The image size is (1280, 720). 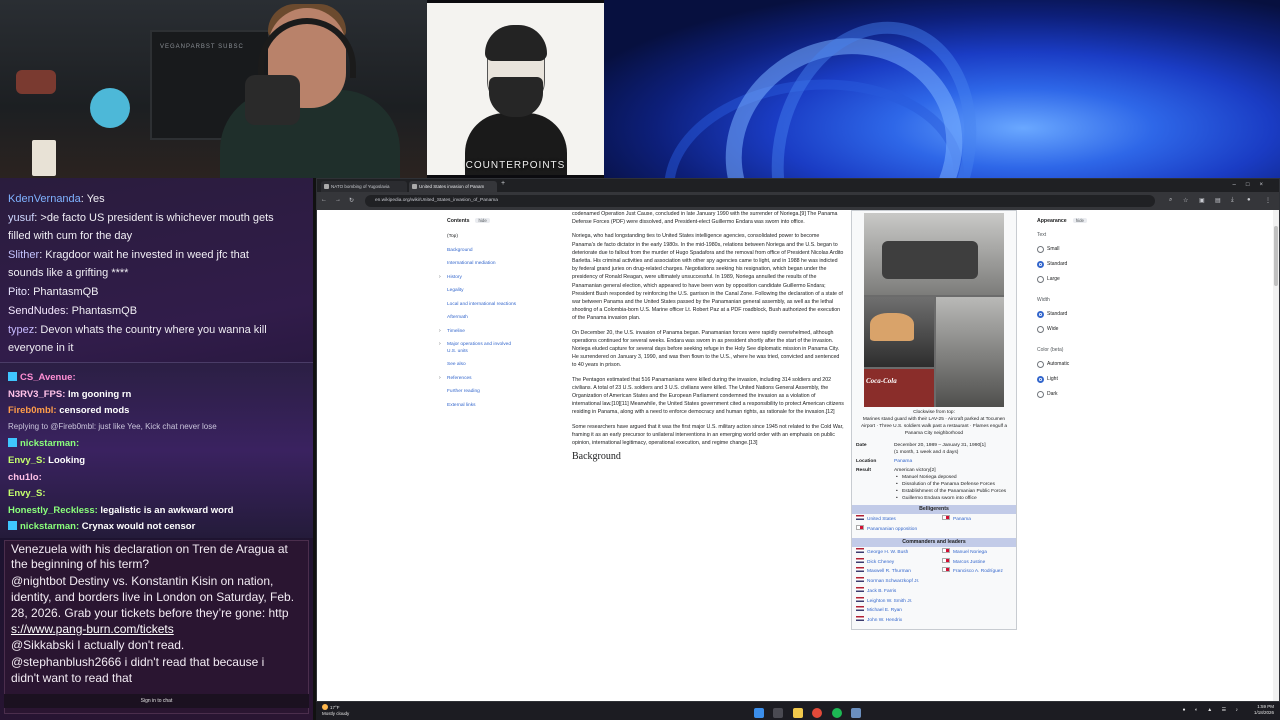 What do you see at coordinates (507, 318) in the screenshot?
I see `toc-item-aftermath: Aftermath` at bounding box center [507, 318].